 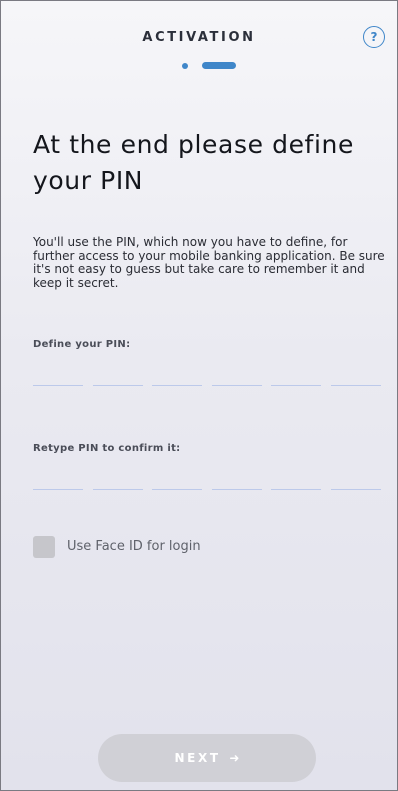 I want to click on define-pin-label: Define your PIN:, so click(x=82, y=344).